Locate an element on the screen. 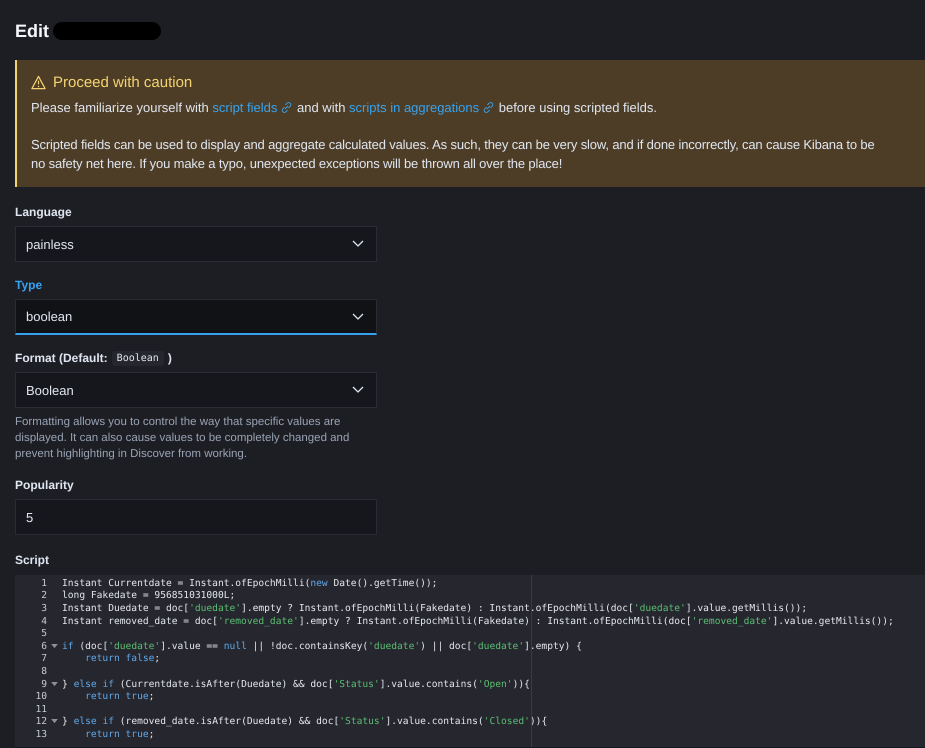 The height and width of the screenshot is (748, 925). help-text: Formatting allows you to control the way that specific values are displayed. It can also cause values to be completely changed and prevent highlighting in Discover from working. is located at coordinates (182, 438).